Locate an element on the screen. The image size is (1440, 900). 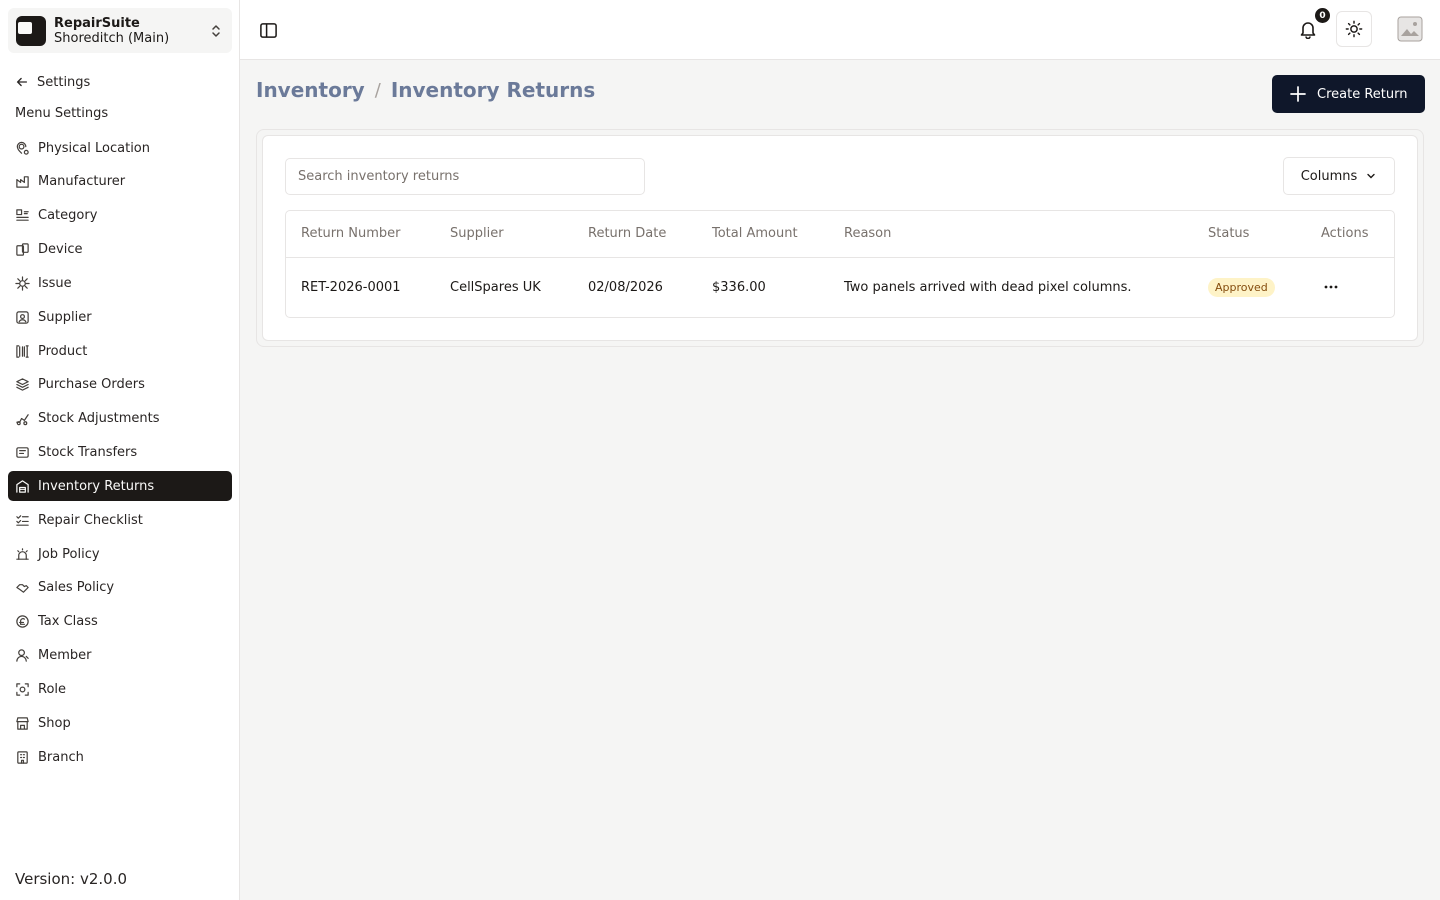
column-header: Actions is located at coordinates (1350, 234).